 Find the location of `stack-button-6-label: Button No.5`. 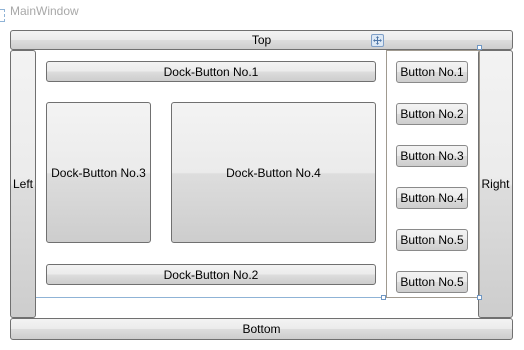

stack-button-6-label: Button No.5 is located at coordinates (432, 282).